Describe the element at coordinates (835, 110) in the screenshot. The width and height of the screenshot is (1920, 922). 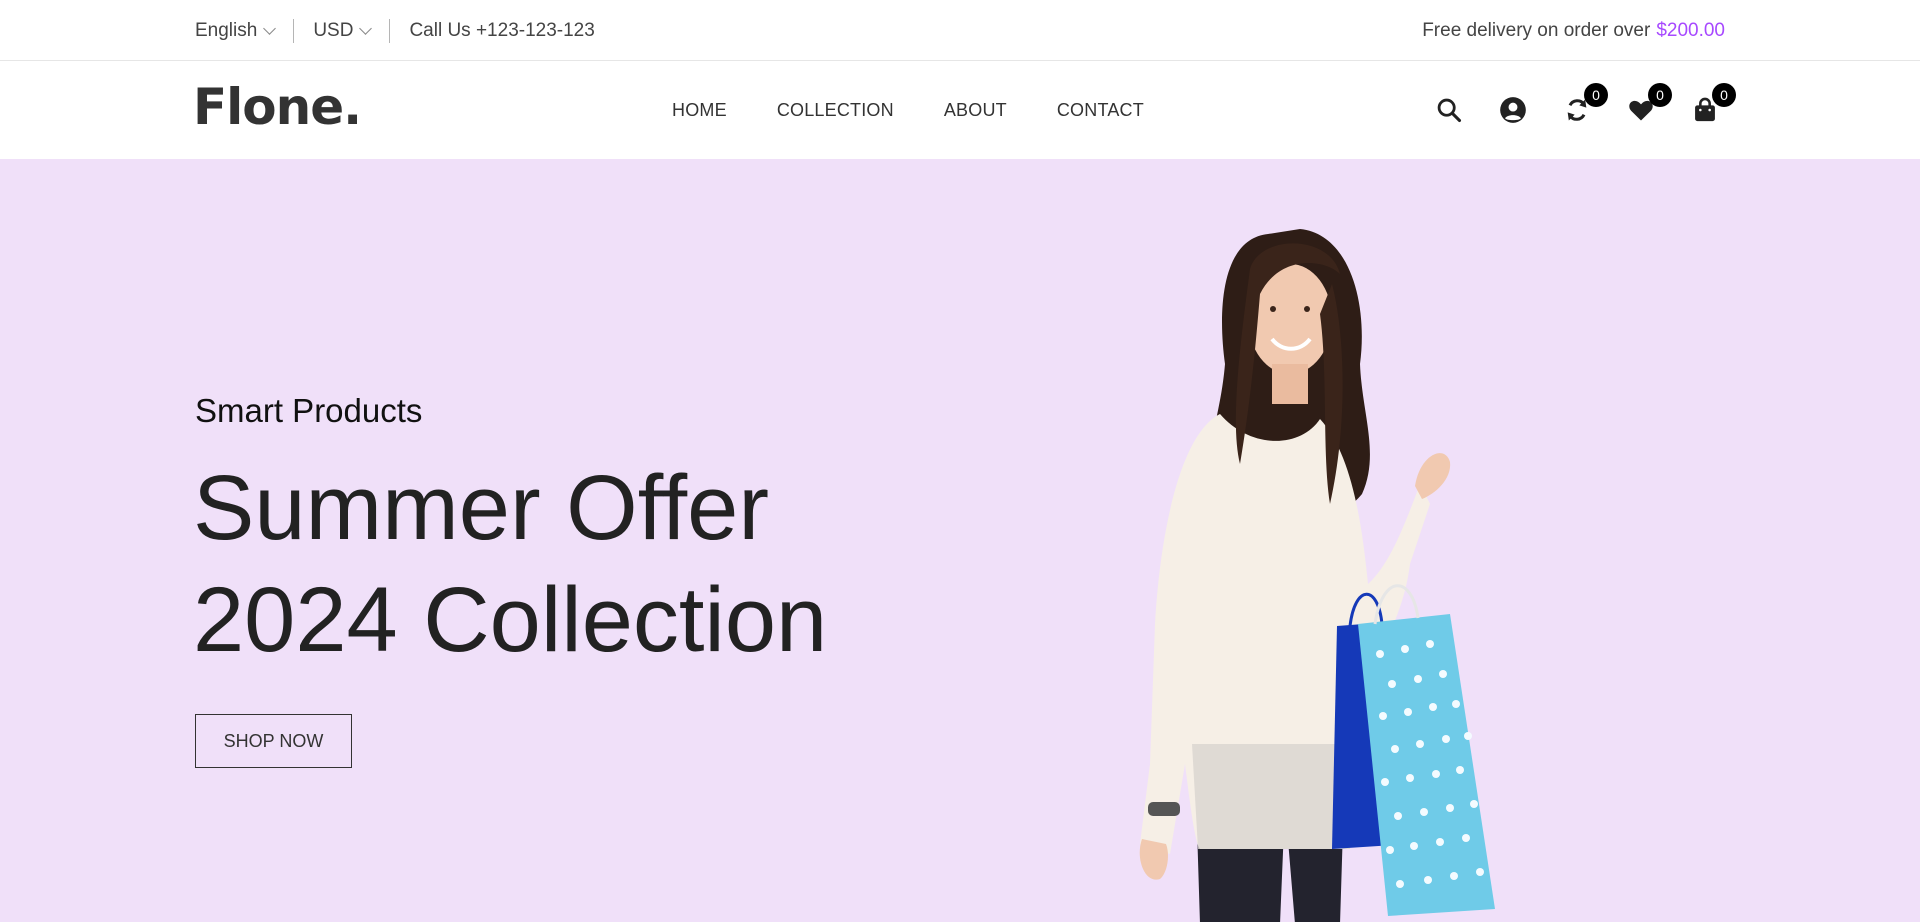
I see `nav-collection: COLLECTION` at that location.